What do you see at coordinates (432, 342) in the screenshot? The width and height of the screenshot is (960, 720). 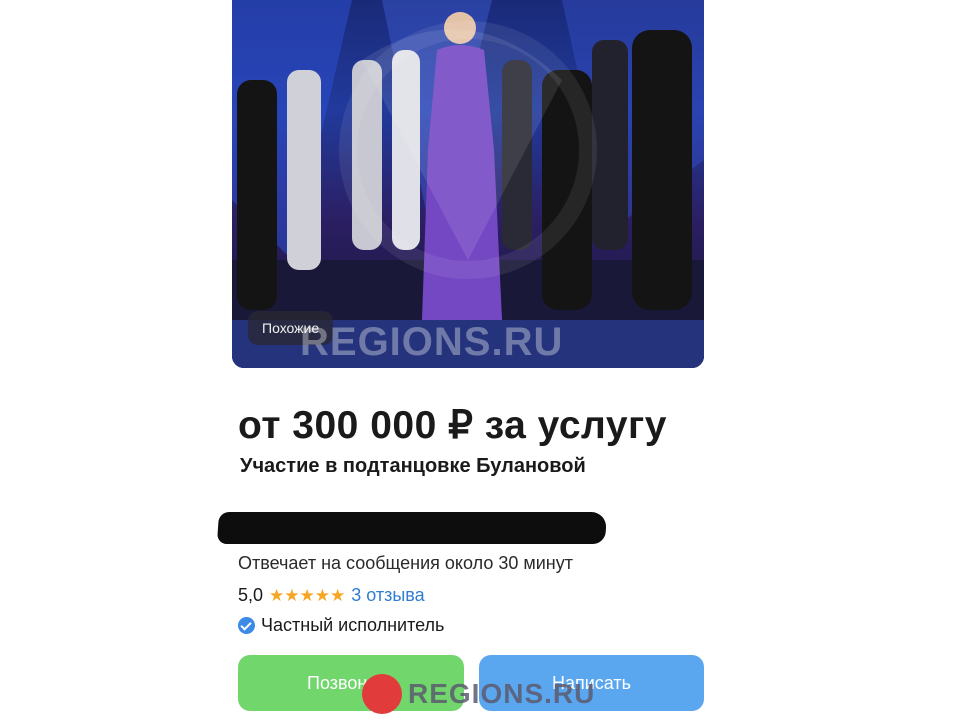 I see `photo-watermark: REGIONS.RU` at bounding box center [432, 342].